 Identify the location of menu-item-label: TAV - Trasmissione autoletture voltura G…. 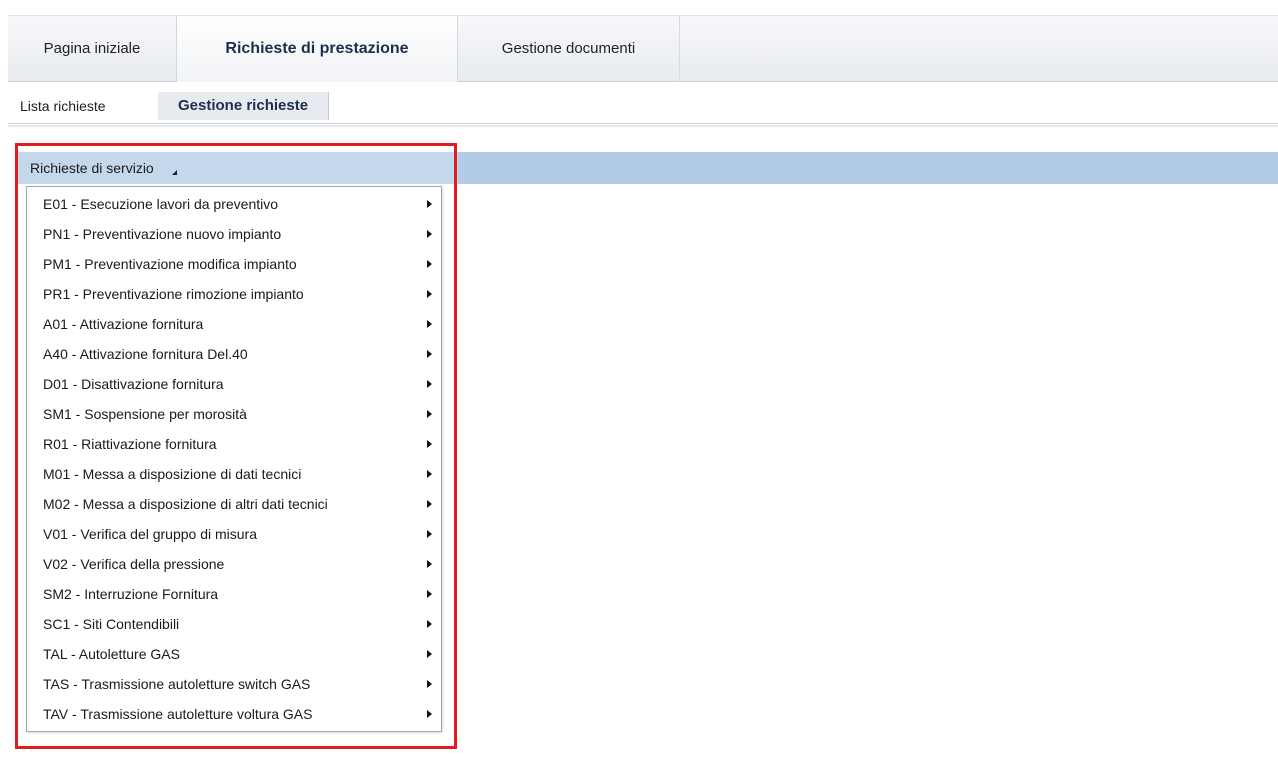
(178, 714).